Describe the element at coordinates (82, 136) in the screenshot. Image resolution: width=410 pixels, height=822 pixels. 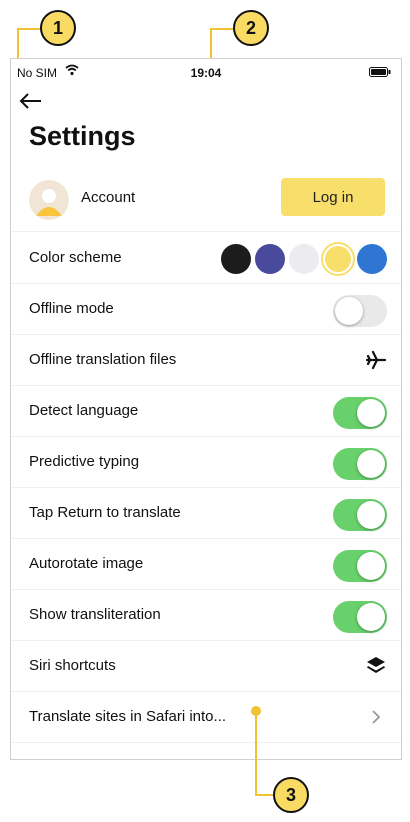
I see `page-title: Settings` at that location.